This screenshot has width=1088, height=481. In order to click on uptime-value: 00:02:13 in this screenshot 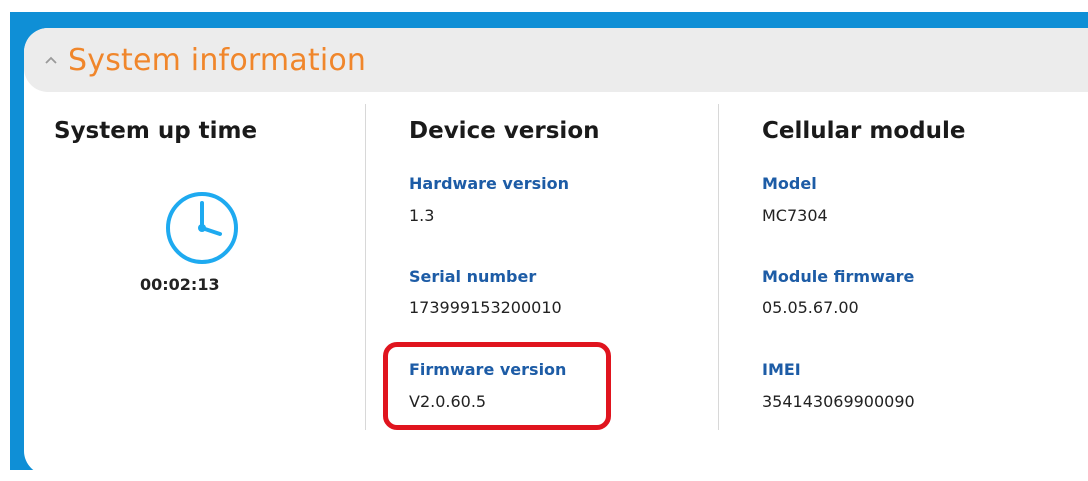, I will do `click(180, 284)`.